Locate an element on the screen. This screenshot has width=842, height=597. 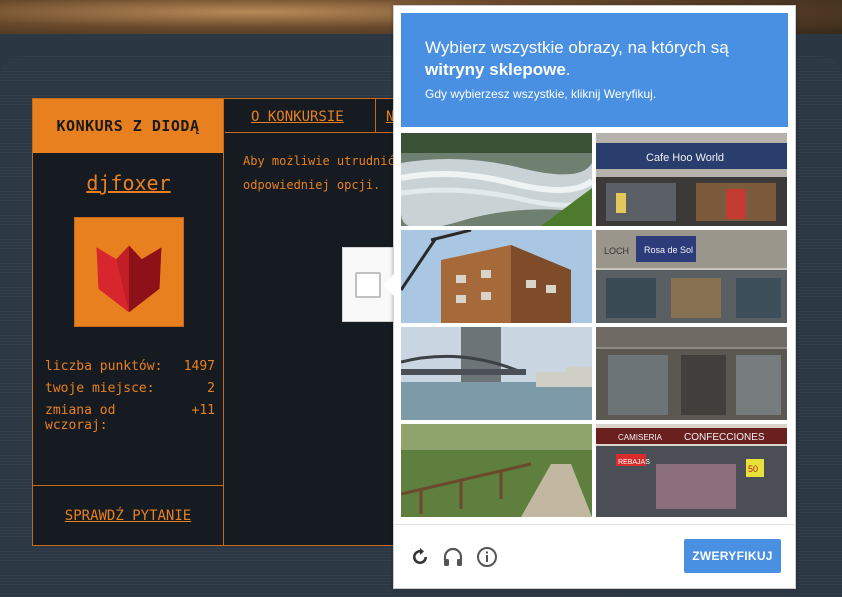
info-icon is located at coordinates (487, 557).